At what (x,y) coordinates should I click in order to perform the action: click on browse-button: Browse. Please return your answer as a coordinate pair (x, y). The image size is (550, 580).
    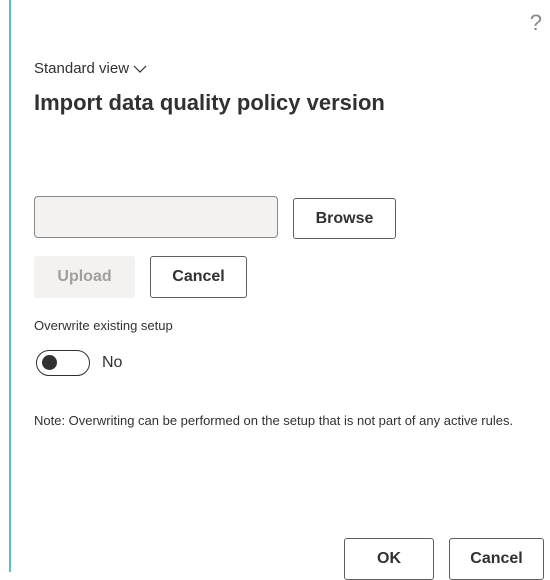
    Looking at the image, I should click on (344, 218).